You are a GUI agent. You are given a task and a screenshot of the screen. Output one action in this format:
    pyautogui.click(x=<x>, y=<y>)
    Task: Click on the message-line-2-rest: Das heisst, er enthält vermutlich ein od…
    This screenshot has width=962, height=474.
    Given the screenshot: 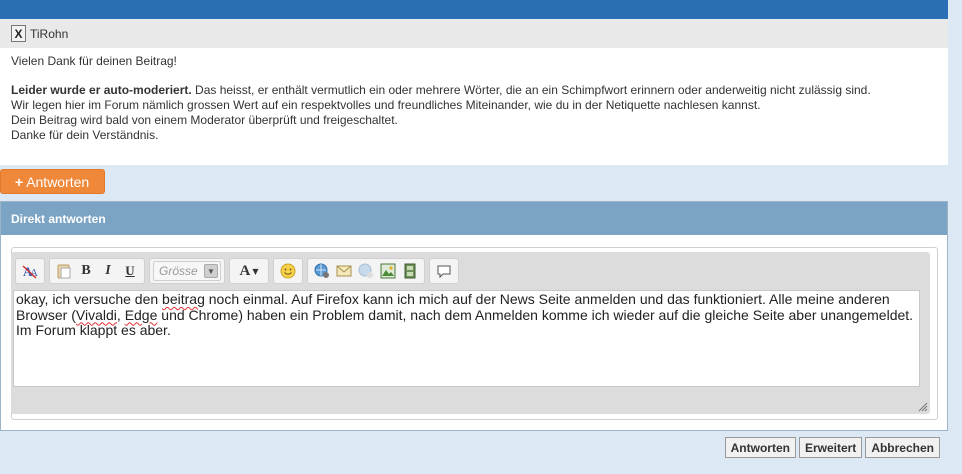 What is the action you would take?
    pyautogui.click(x=531, y=90)
    